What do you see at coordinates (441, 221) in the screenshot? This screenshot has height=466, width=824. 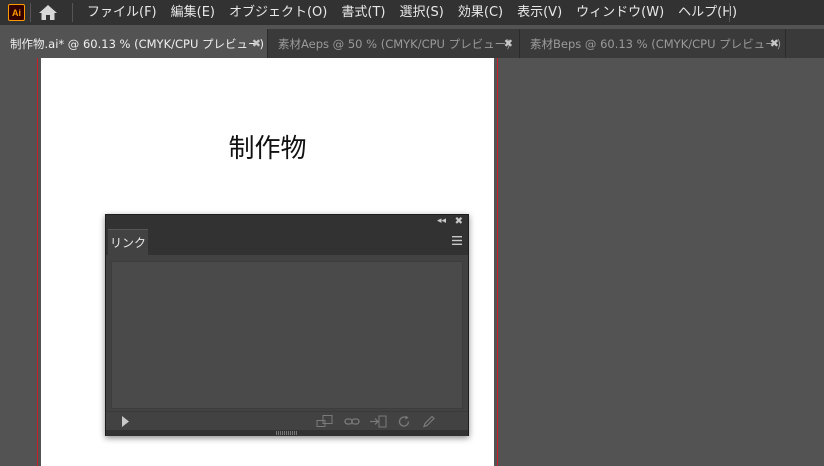 I see `collapse-panel-icon: ◂◂` at bounding box center [441, 221].